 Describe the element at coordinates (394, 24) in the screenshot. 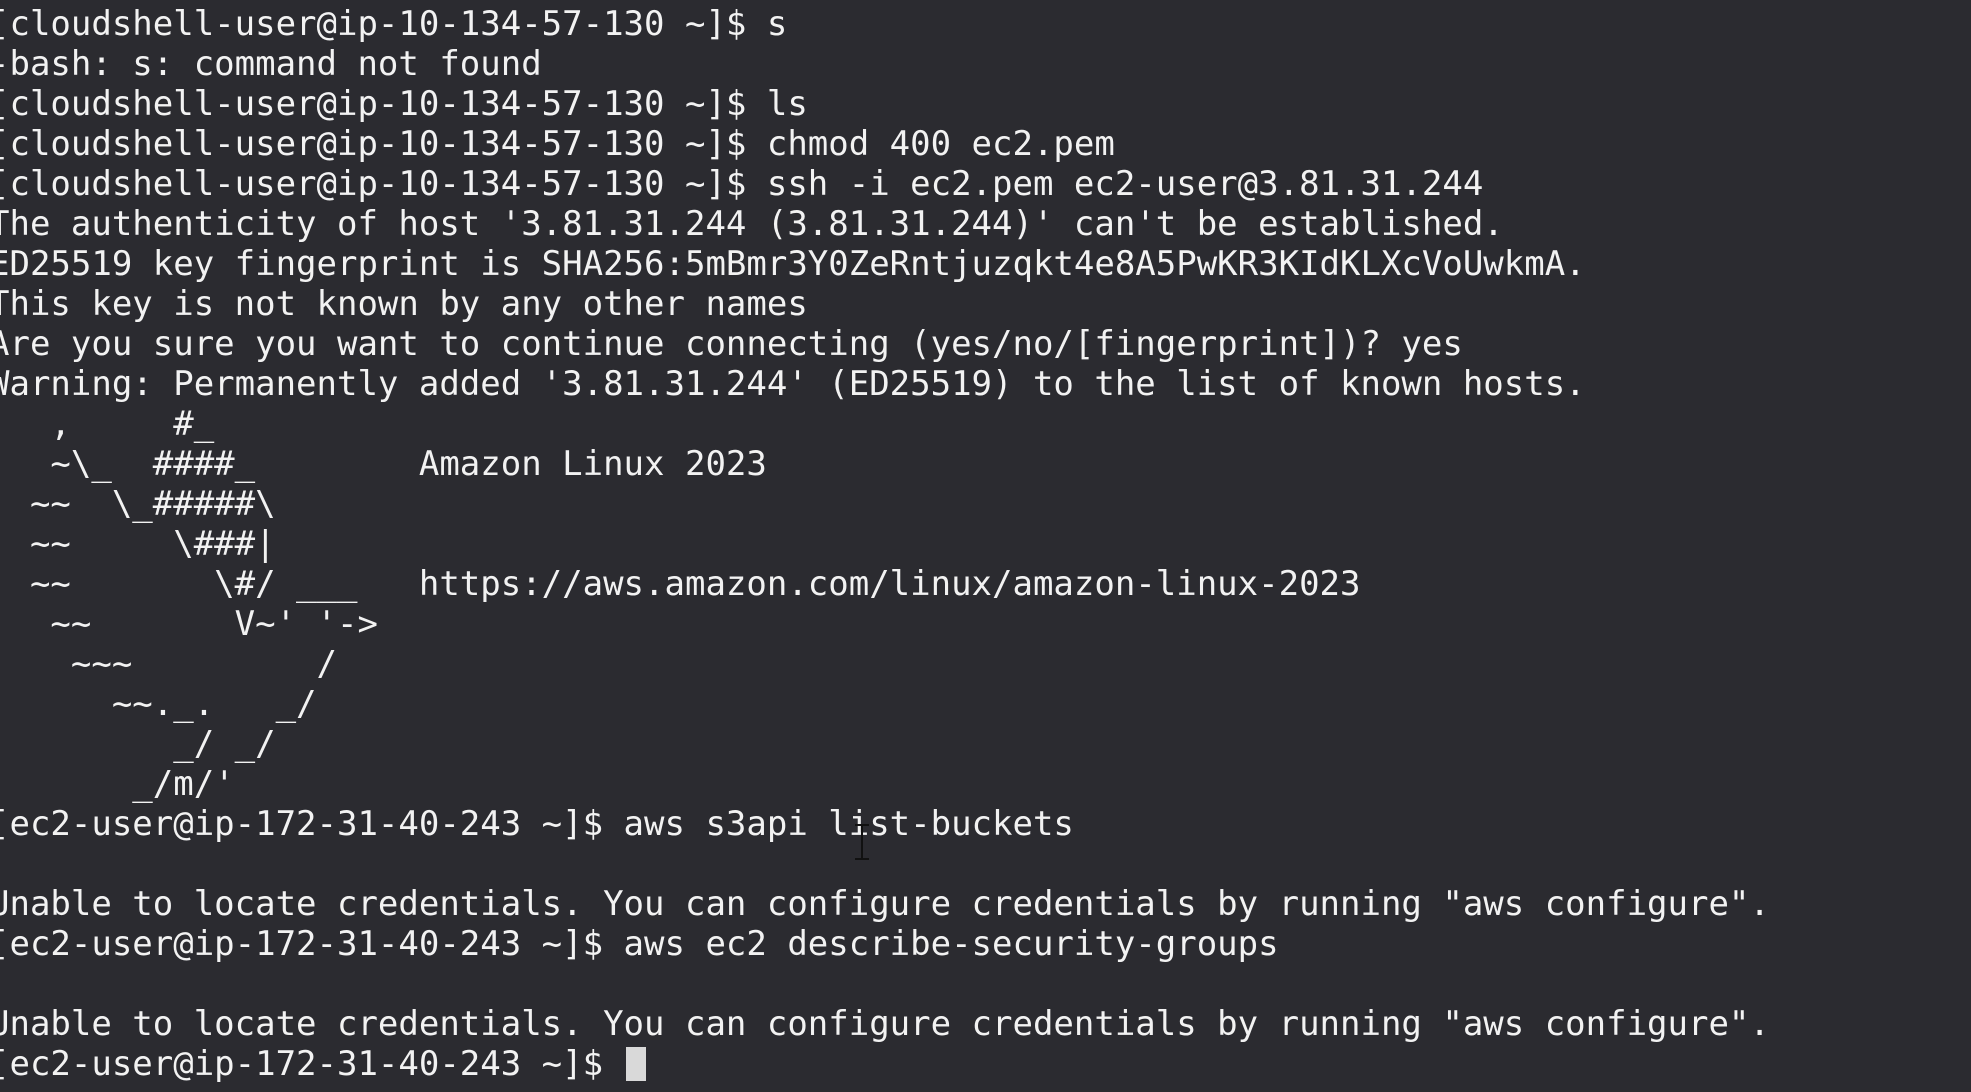

I see `terminal-line: [cloudshell-user@ip-10-134-57-130 ~]$ s` at that location.